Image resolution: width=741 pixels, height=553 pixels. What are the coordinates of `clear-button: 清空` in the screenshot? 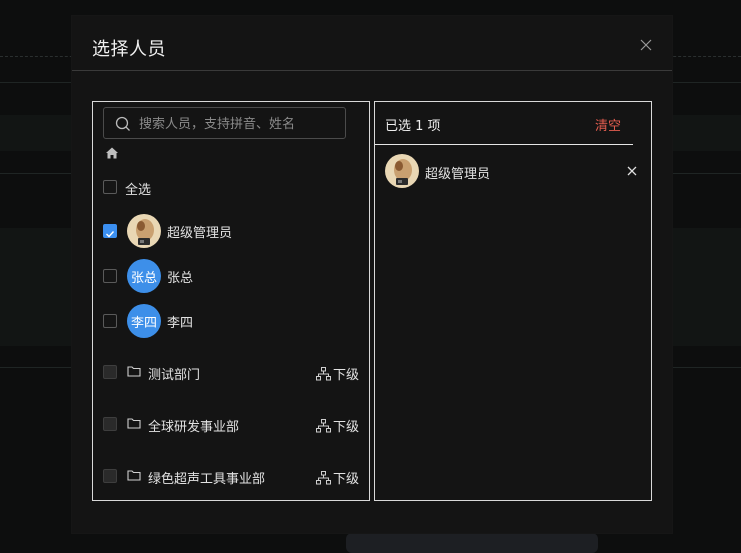 It's located at (608, 124).